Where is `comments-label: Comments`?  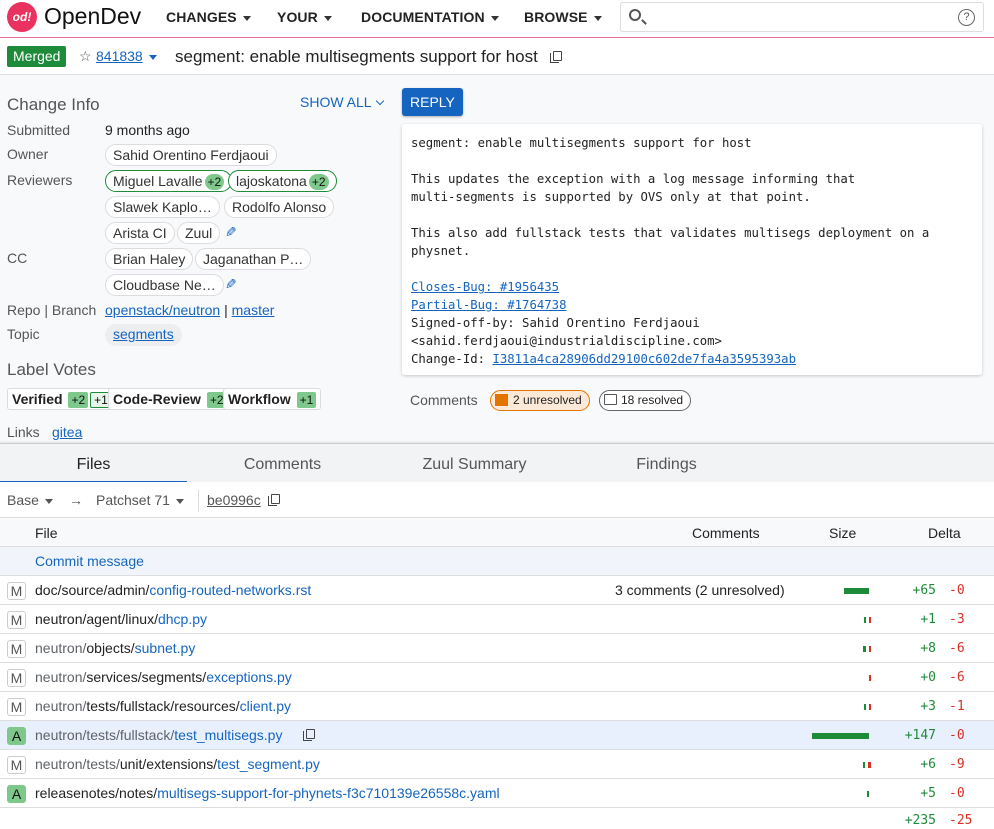
comments-label: Comments is located at coordinates (444, 400).